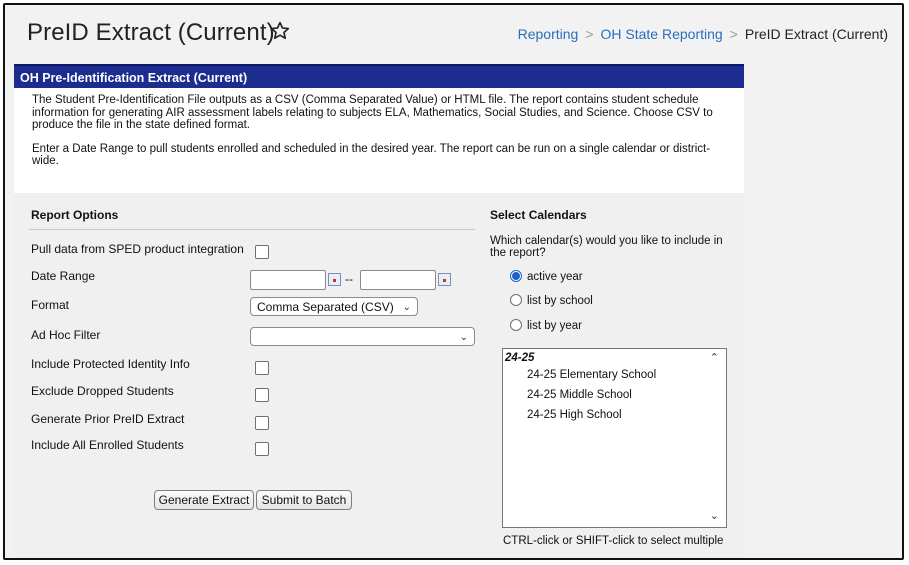  What do you see at coordinates (262, 449) in the screenshot?
I see `all-enrolled-checkbox` at bounding box center [262, 449].